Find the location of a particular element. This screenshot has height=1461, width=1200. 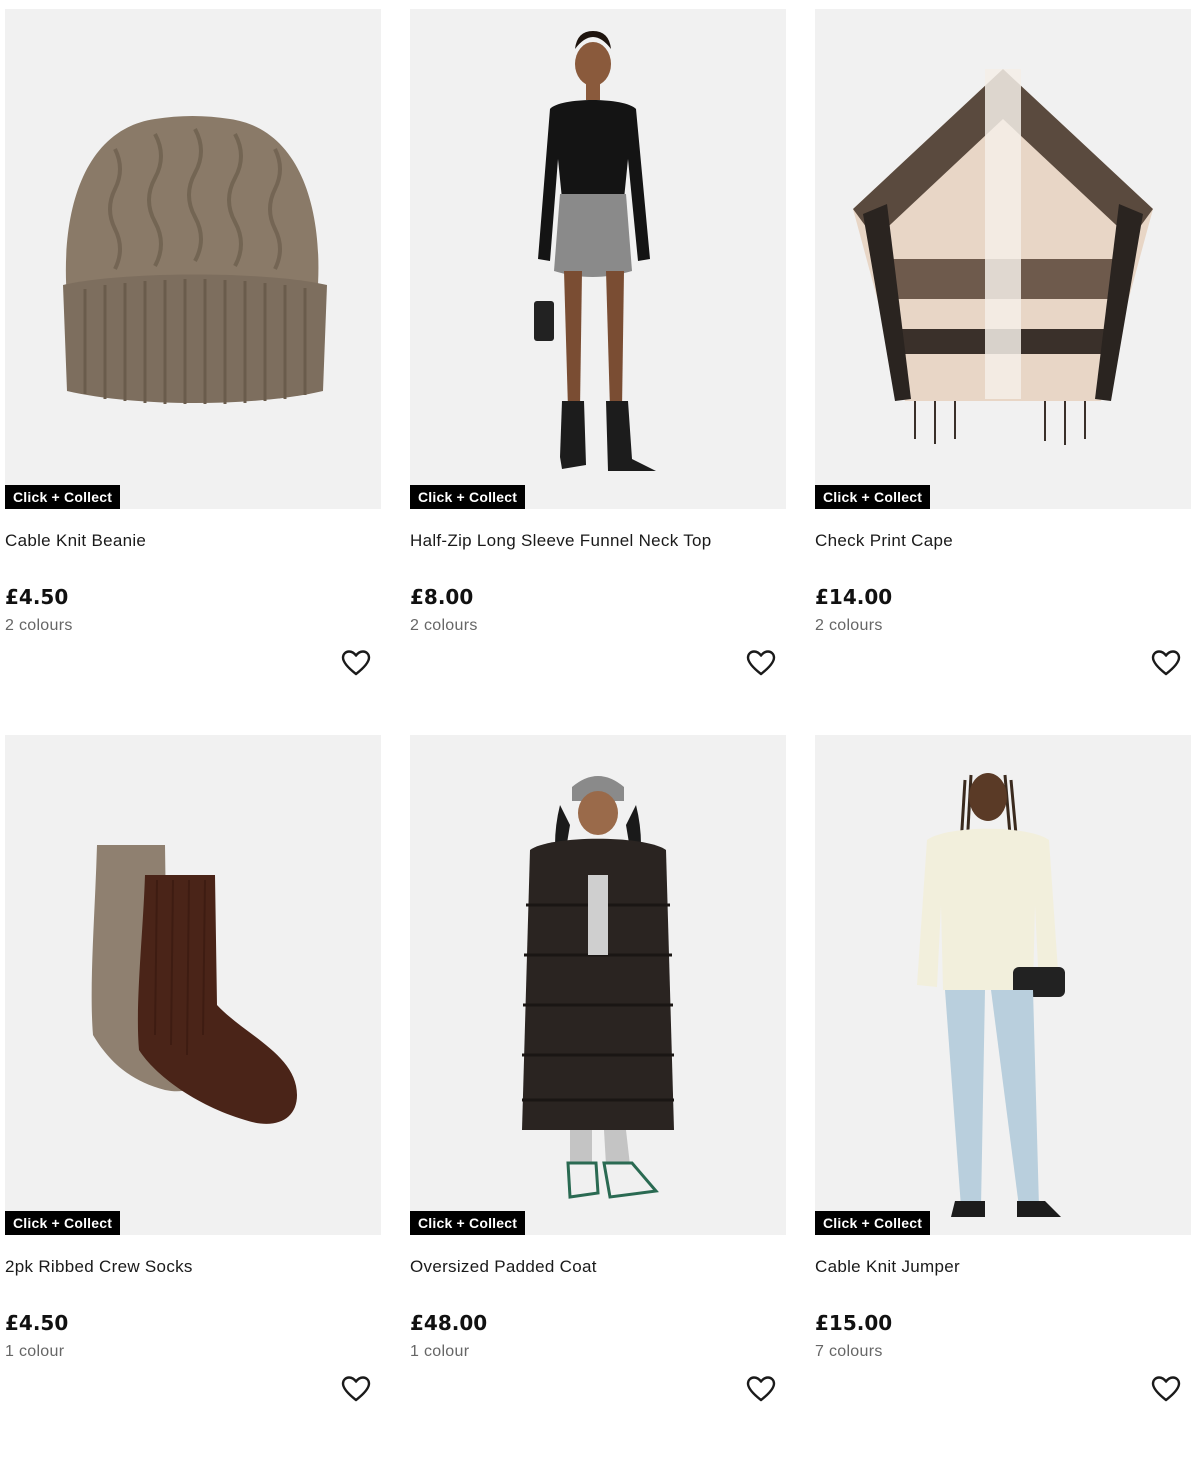

product-title: Oversized Padded Coat is located at coordinates (503, 1267).